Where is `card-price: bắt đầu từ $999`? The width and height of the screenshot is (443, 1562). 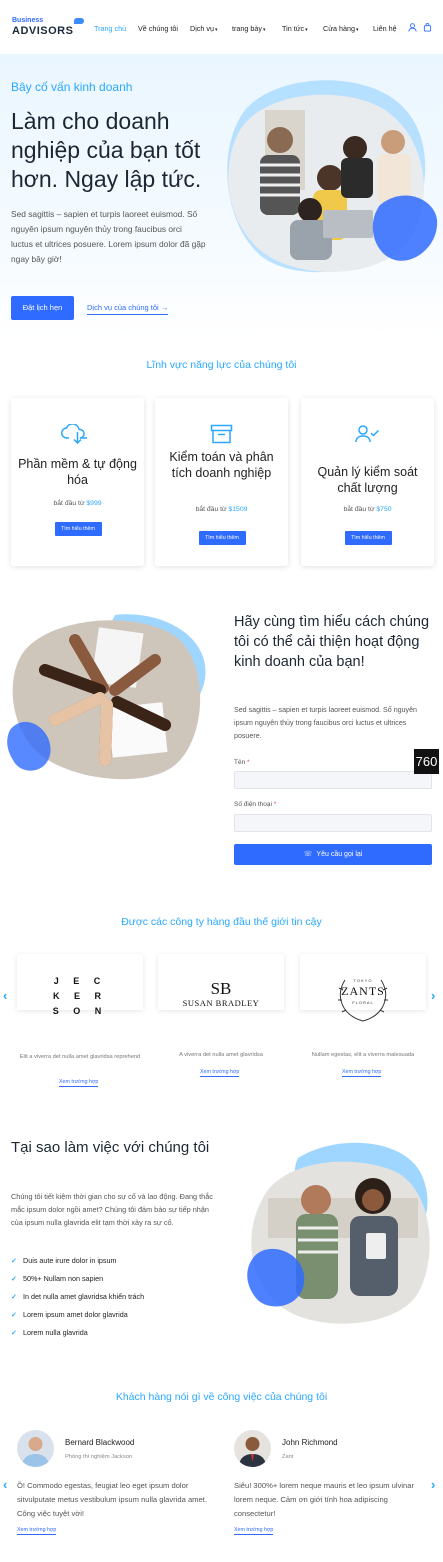 card-price: bắt đầu từ $999 is located at coordinates (77, 503).